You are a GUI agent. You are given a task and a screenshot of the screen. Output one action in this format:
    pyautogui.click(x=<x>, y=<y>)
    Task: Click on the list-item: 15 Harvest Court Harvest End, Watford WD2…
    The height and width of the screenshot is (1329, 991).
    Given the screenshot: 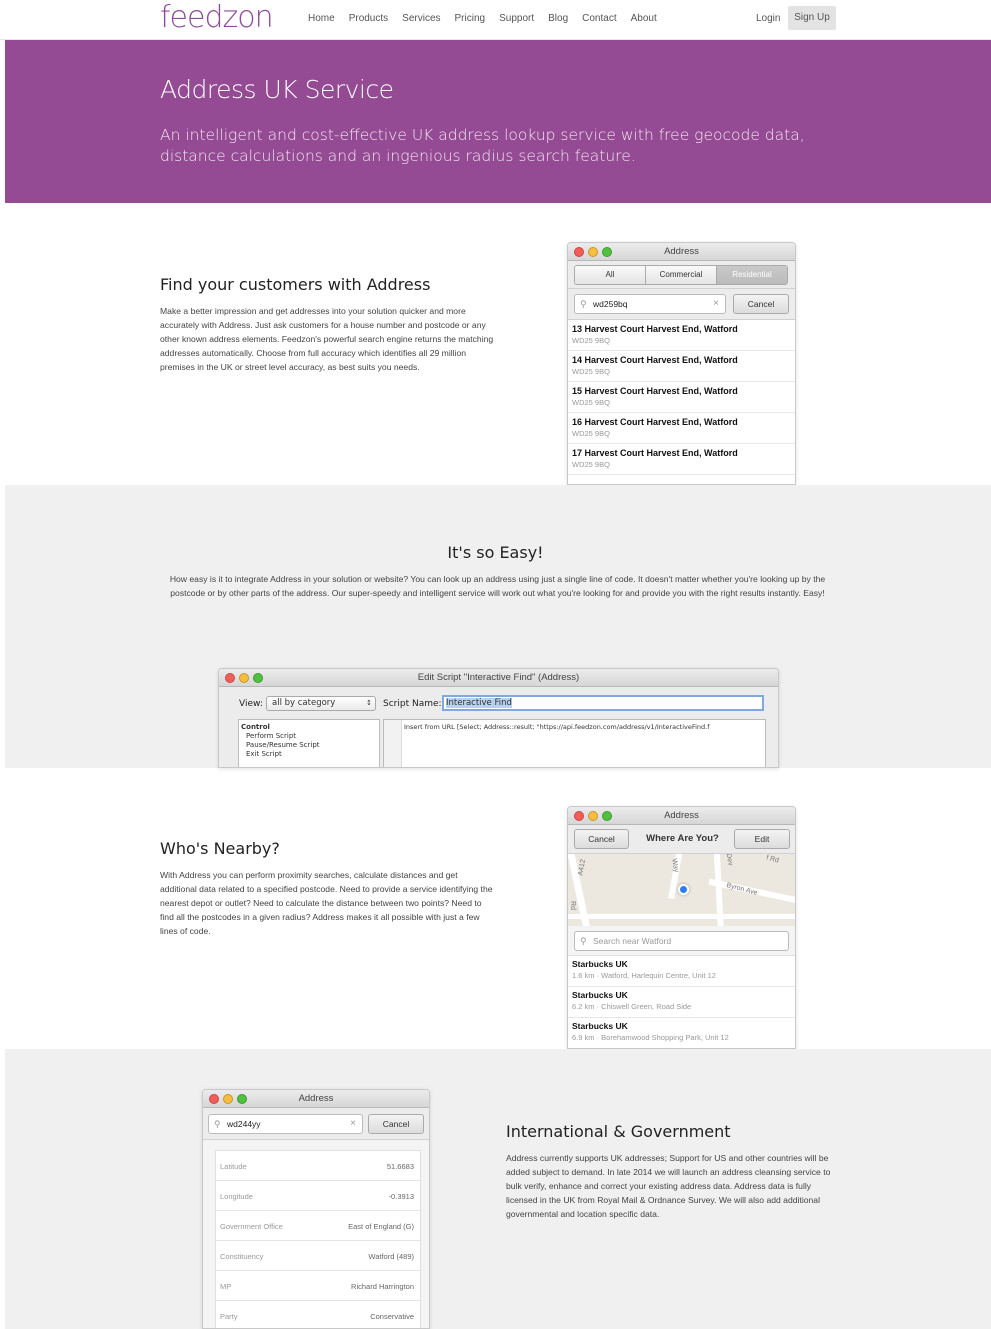 What is the action you would take?
    pyautogui.click(x=681, y=397)
    